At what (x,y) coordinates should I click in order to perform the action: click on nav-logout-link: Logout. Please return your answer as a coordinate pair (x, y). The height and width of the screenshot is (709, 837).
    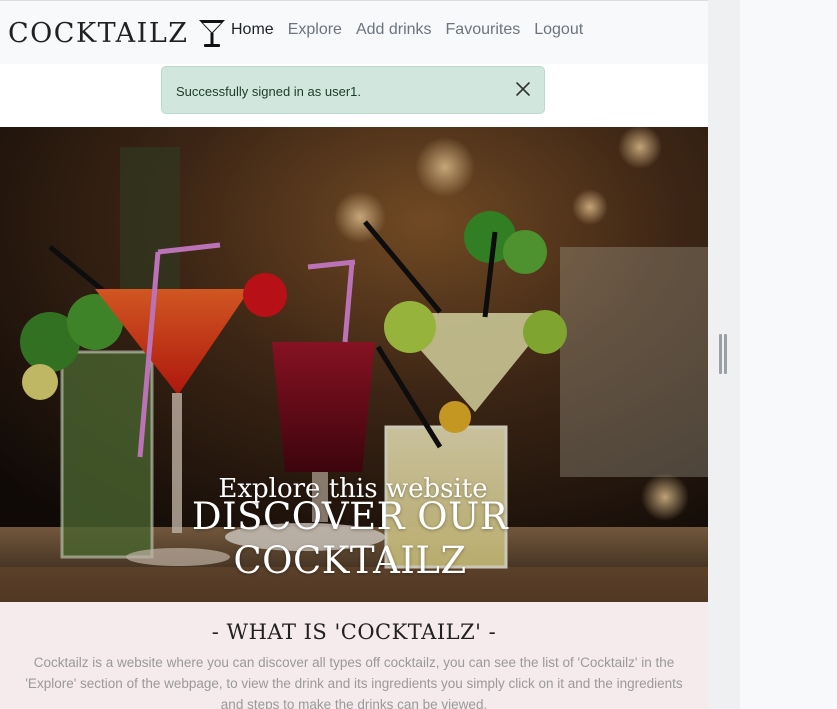
    Looking at the image, I should click on (558, 30).